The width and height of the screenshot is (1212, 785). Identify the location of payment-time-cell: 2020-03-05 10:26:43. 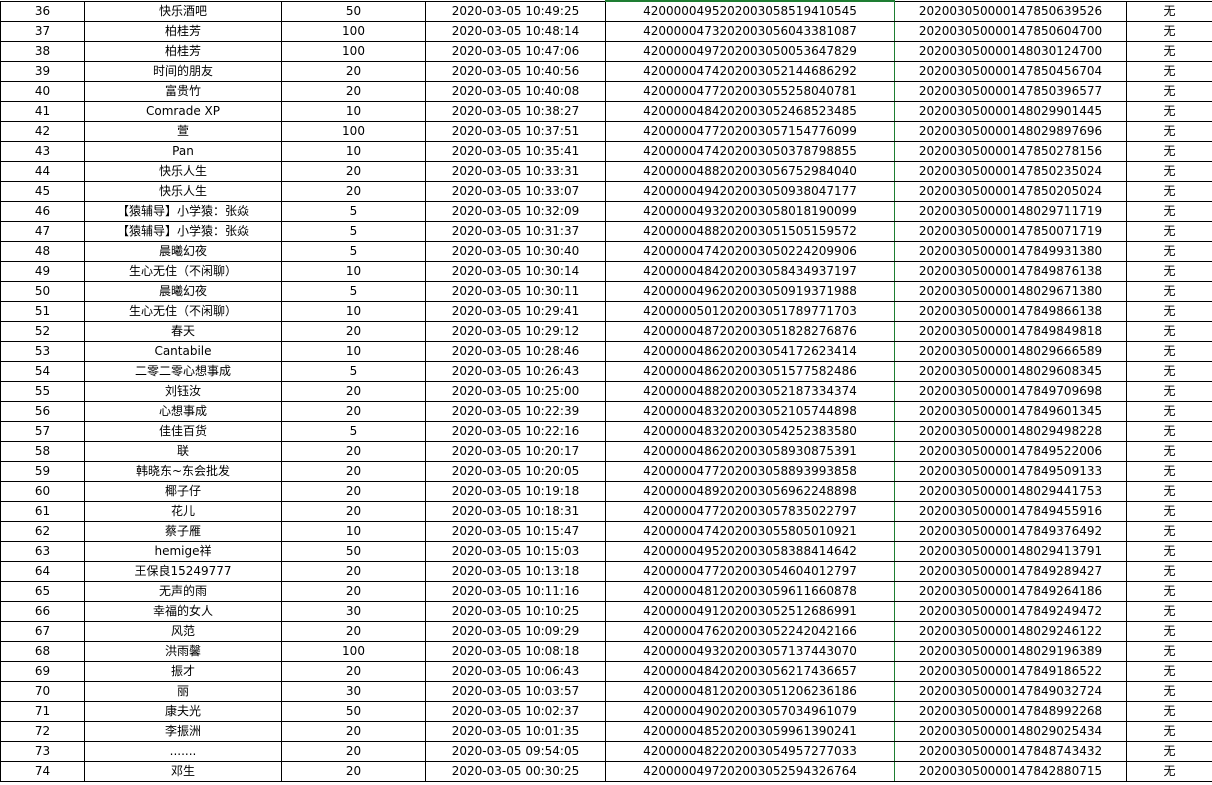
(515, 371).